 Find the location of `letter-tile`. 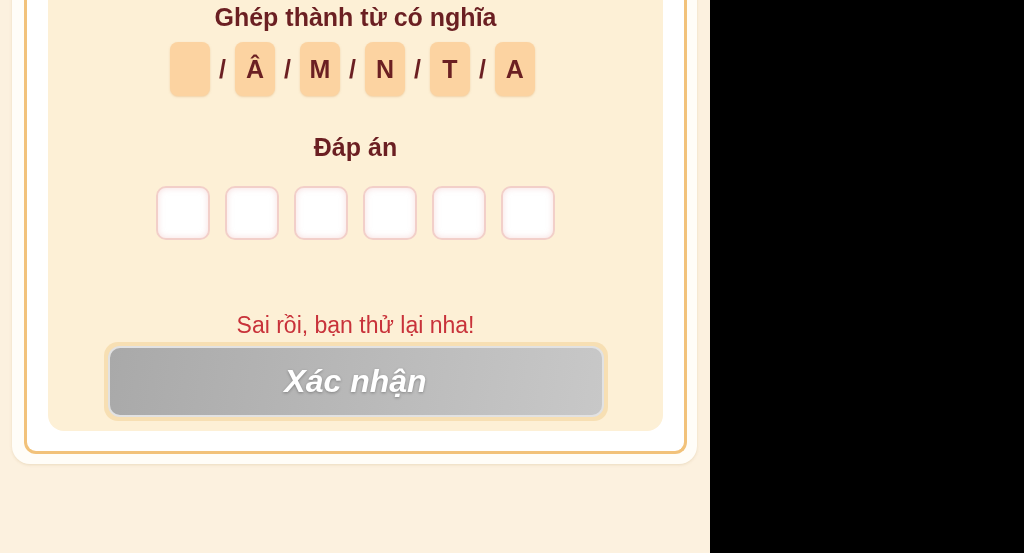

letter-tile is located at coordinates (190, 69).